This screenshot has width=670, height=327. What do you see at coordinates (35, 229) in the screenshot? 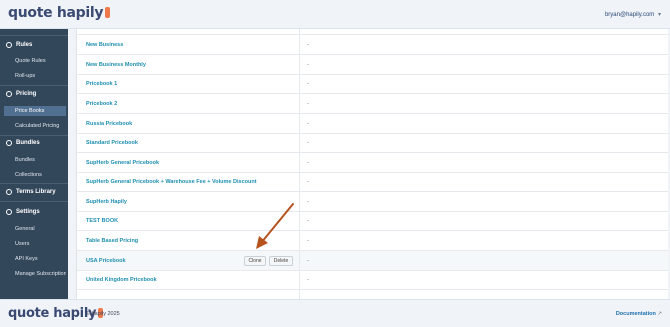
I see `sidebar-item-general: General` at bounding box center [35, 229].